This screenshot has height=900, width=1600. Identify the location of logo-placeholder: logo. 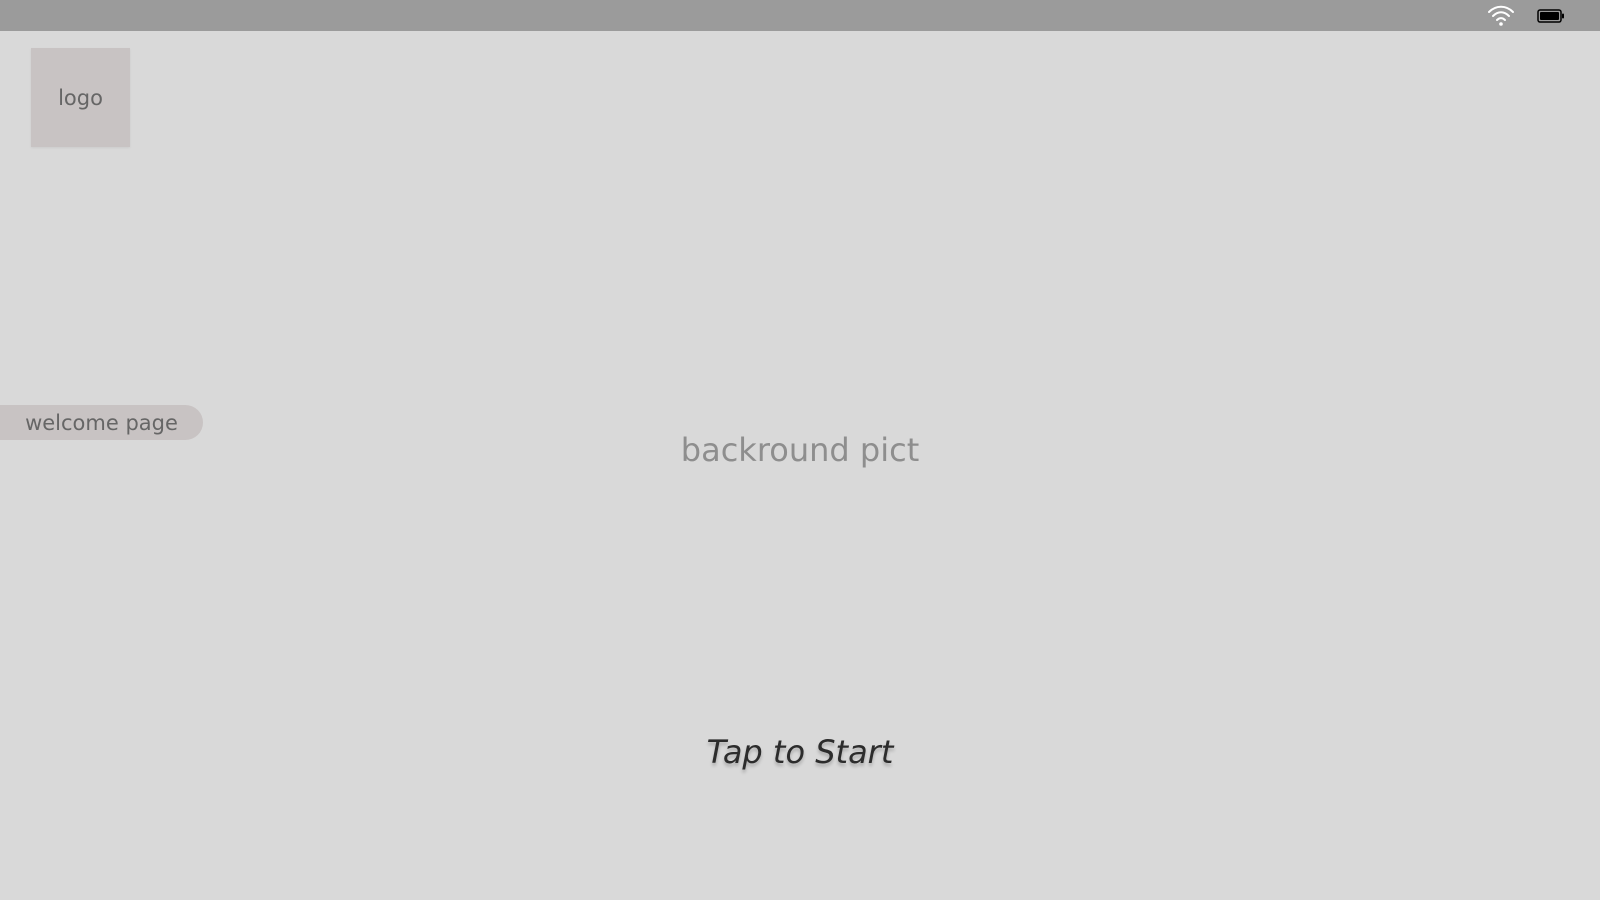
(80, 97).